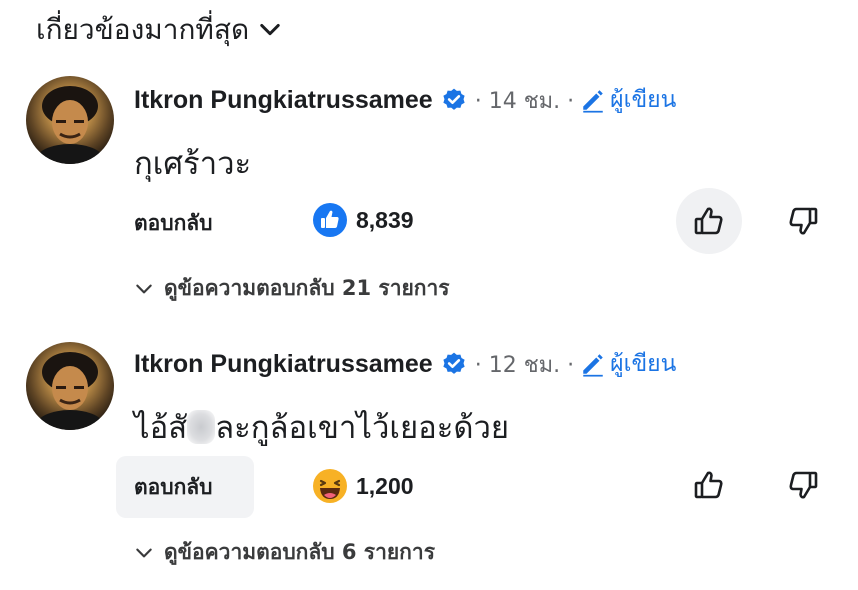 The width and height of the screenshot is (858, 590). I want to click on reaction-summary: 1,200, so click(363, 486).